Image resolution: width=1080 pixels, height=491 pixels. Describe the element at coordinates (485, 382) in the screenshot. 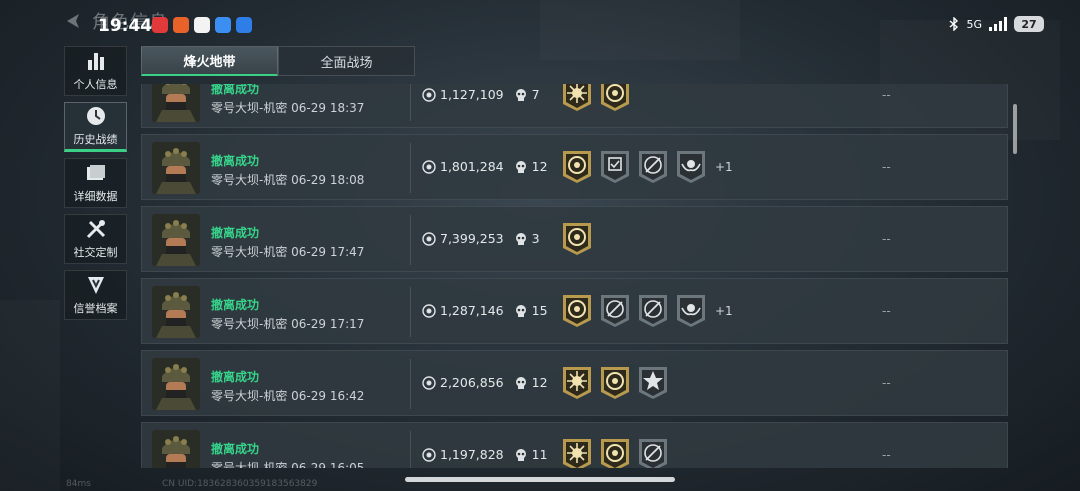

I see `loot-value: 2,206,856 12` at that location.